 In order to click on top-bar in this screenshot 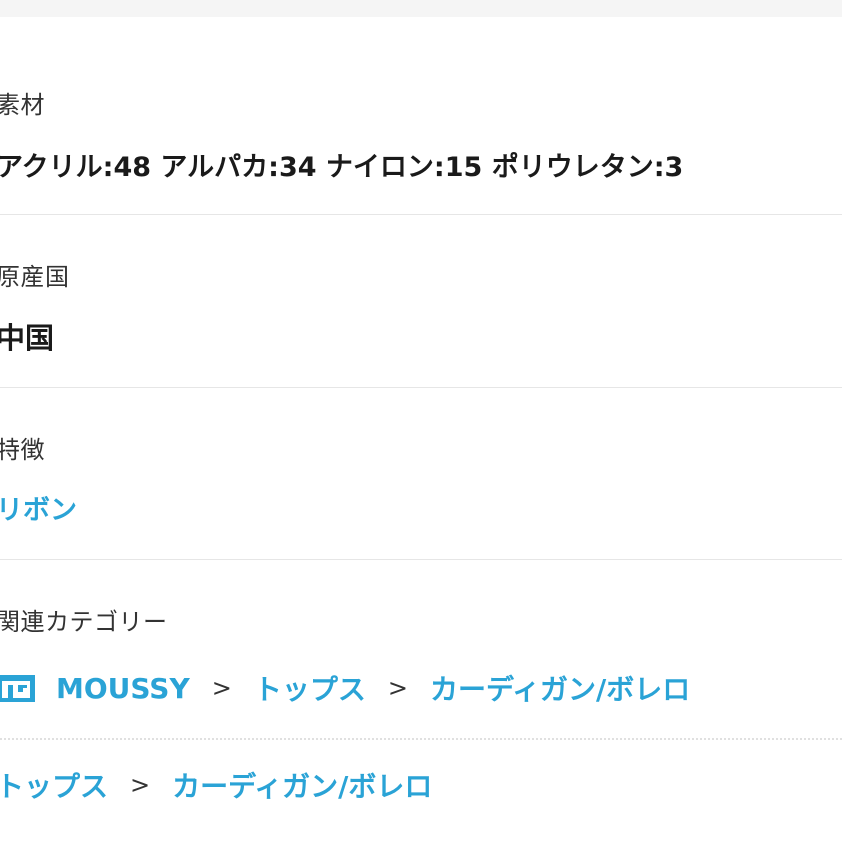, I will do `click(421, 8)`.